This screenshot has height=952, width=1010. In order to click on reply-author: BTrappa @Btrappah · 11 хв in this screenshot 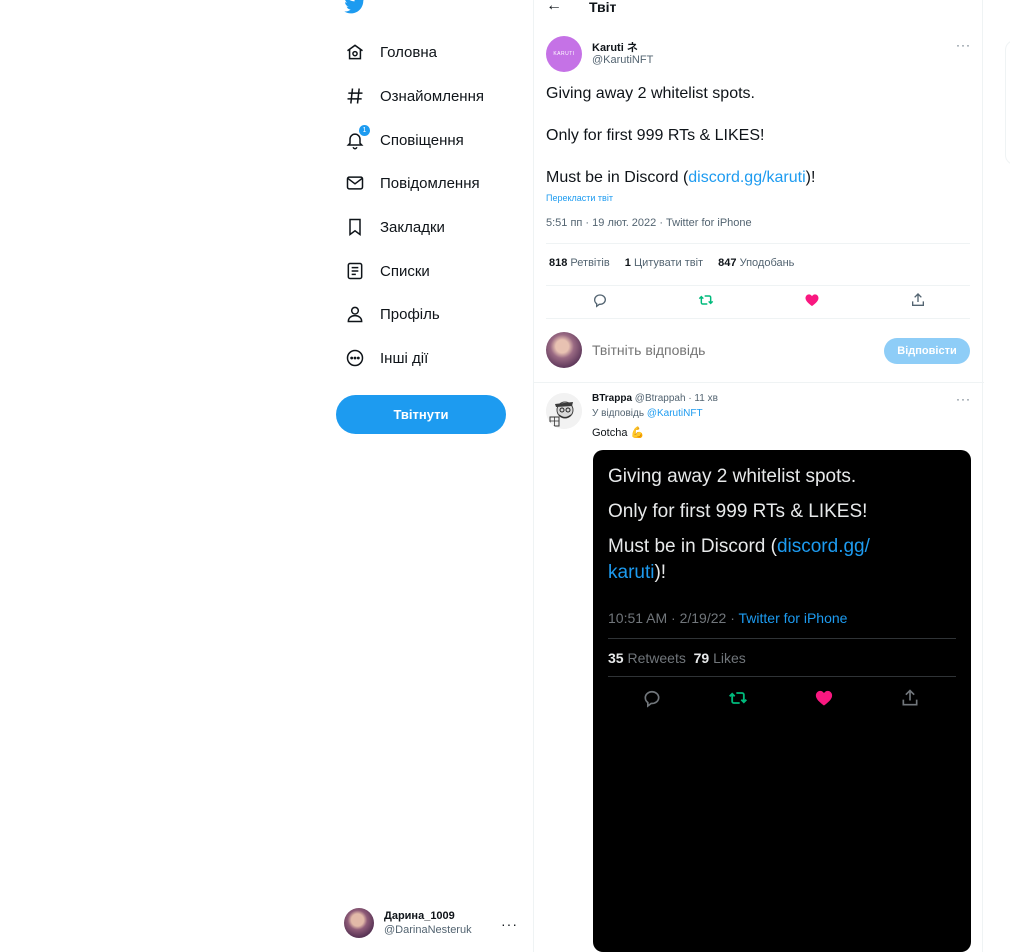, I will do `click(655, 398)`.